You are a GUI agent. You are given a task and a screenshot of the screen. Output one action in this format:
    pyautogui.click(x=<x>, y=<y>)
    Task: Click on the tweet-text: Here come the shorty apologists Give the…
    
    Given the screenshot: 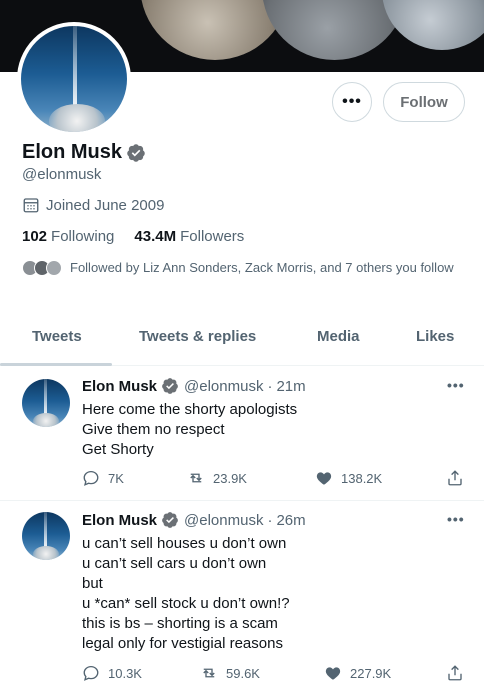 What is the action you would take?
    pyautogui.click(x=277, y=430)
    